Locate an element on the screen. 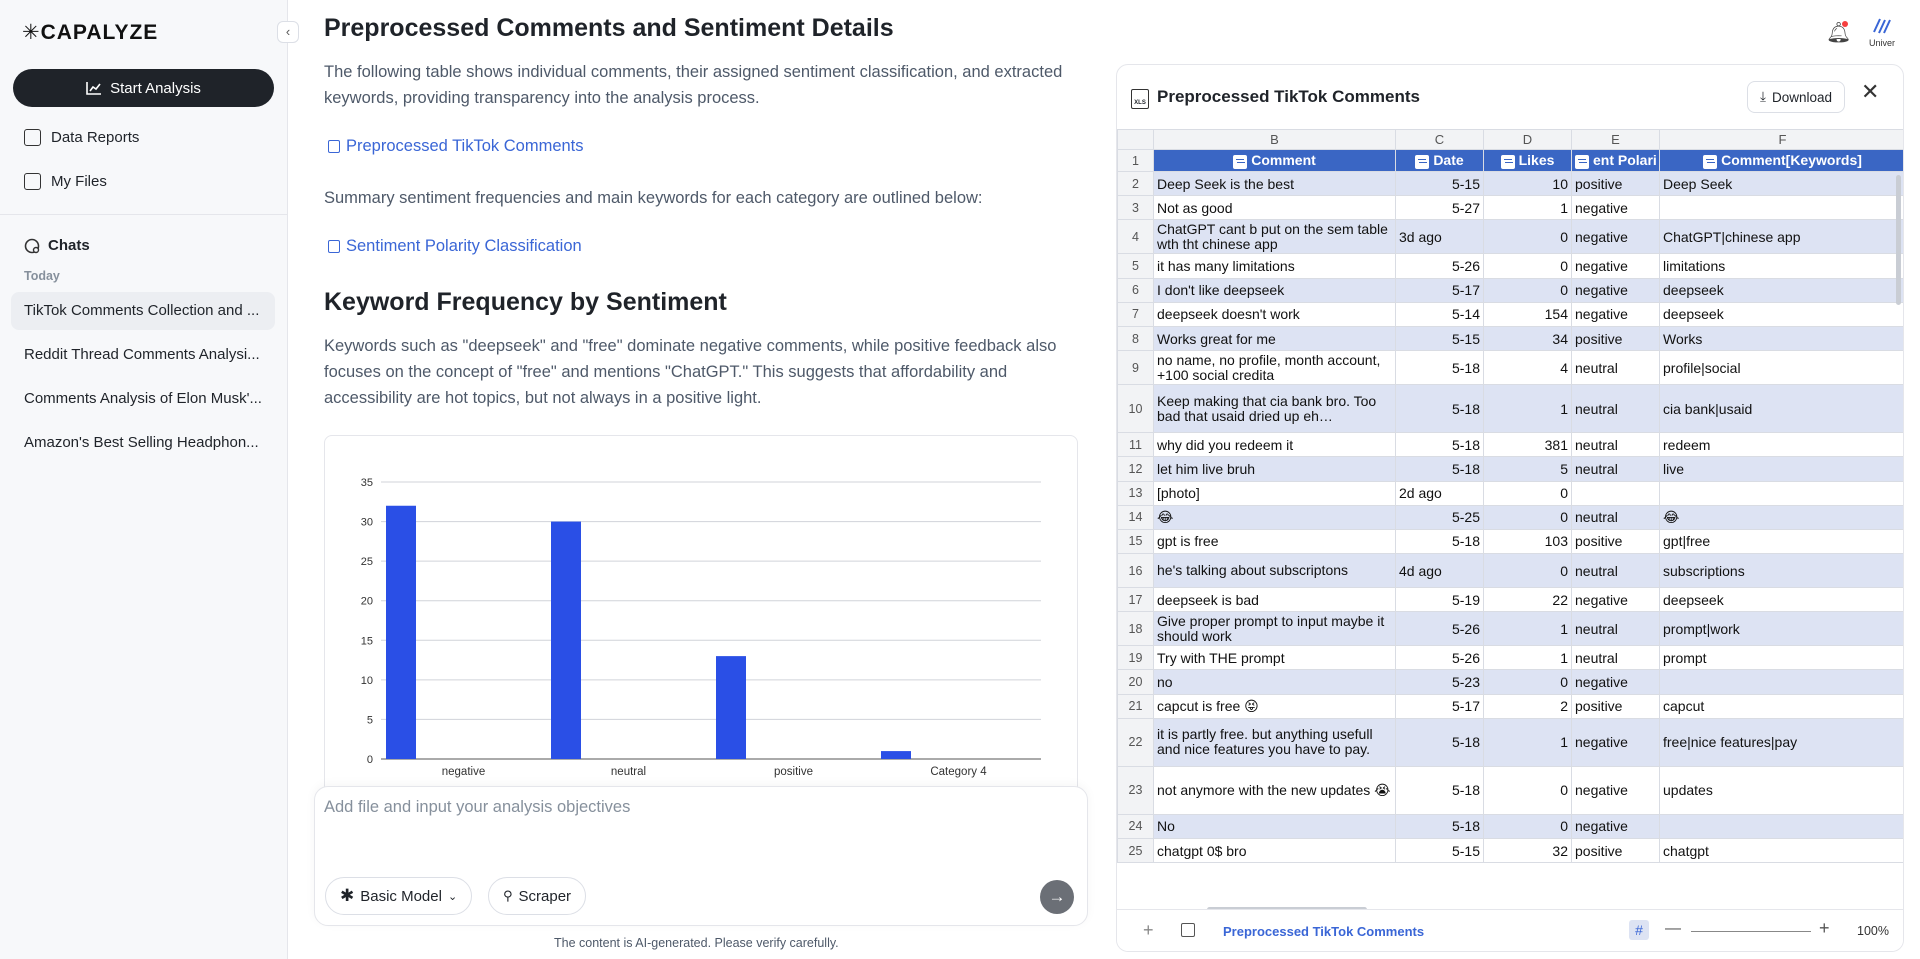  scraper-button: ⚲ Scraper is located at coordinates (537, 896).